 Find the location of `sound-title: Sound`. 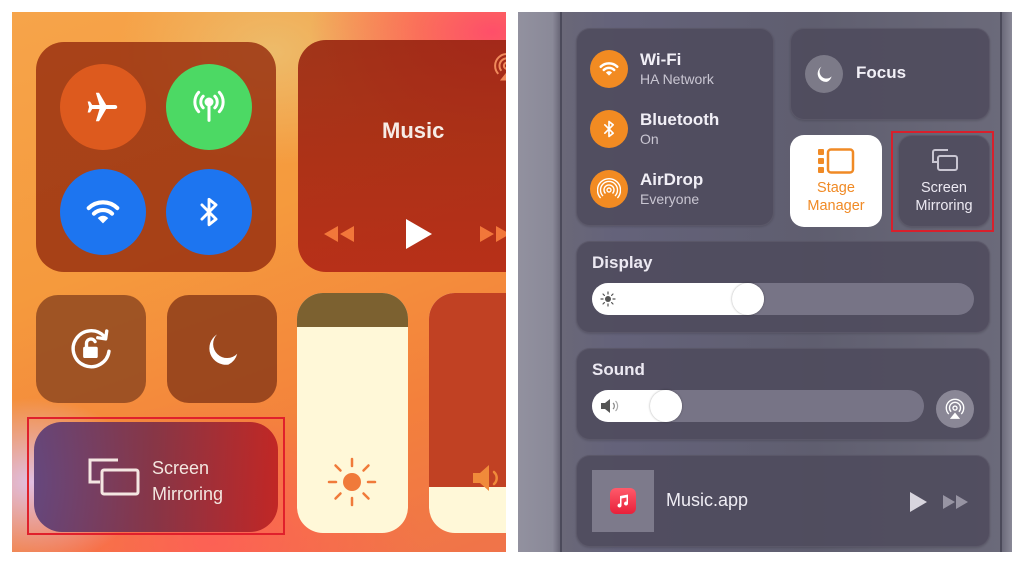

sound-title: Sound is located at coordinates (618, 369).